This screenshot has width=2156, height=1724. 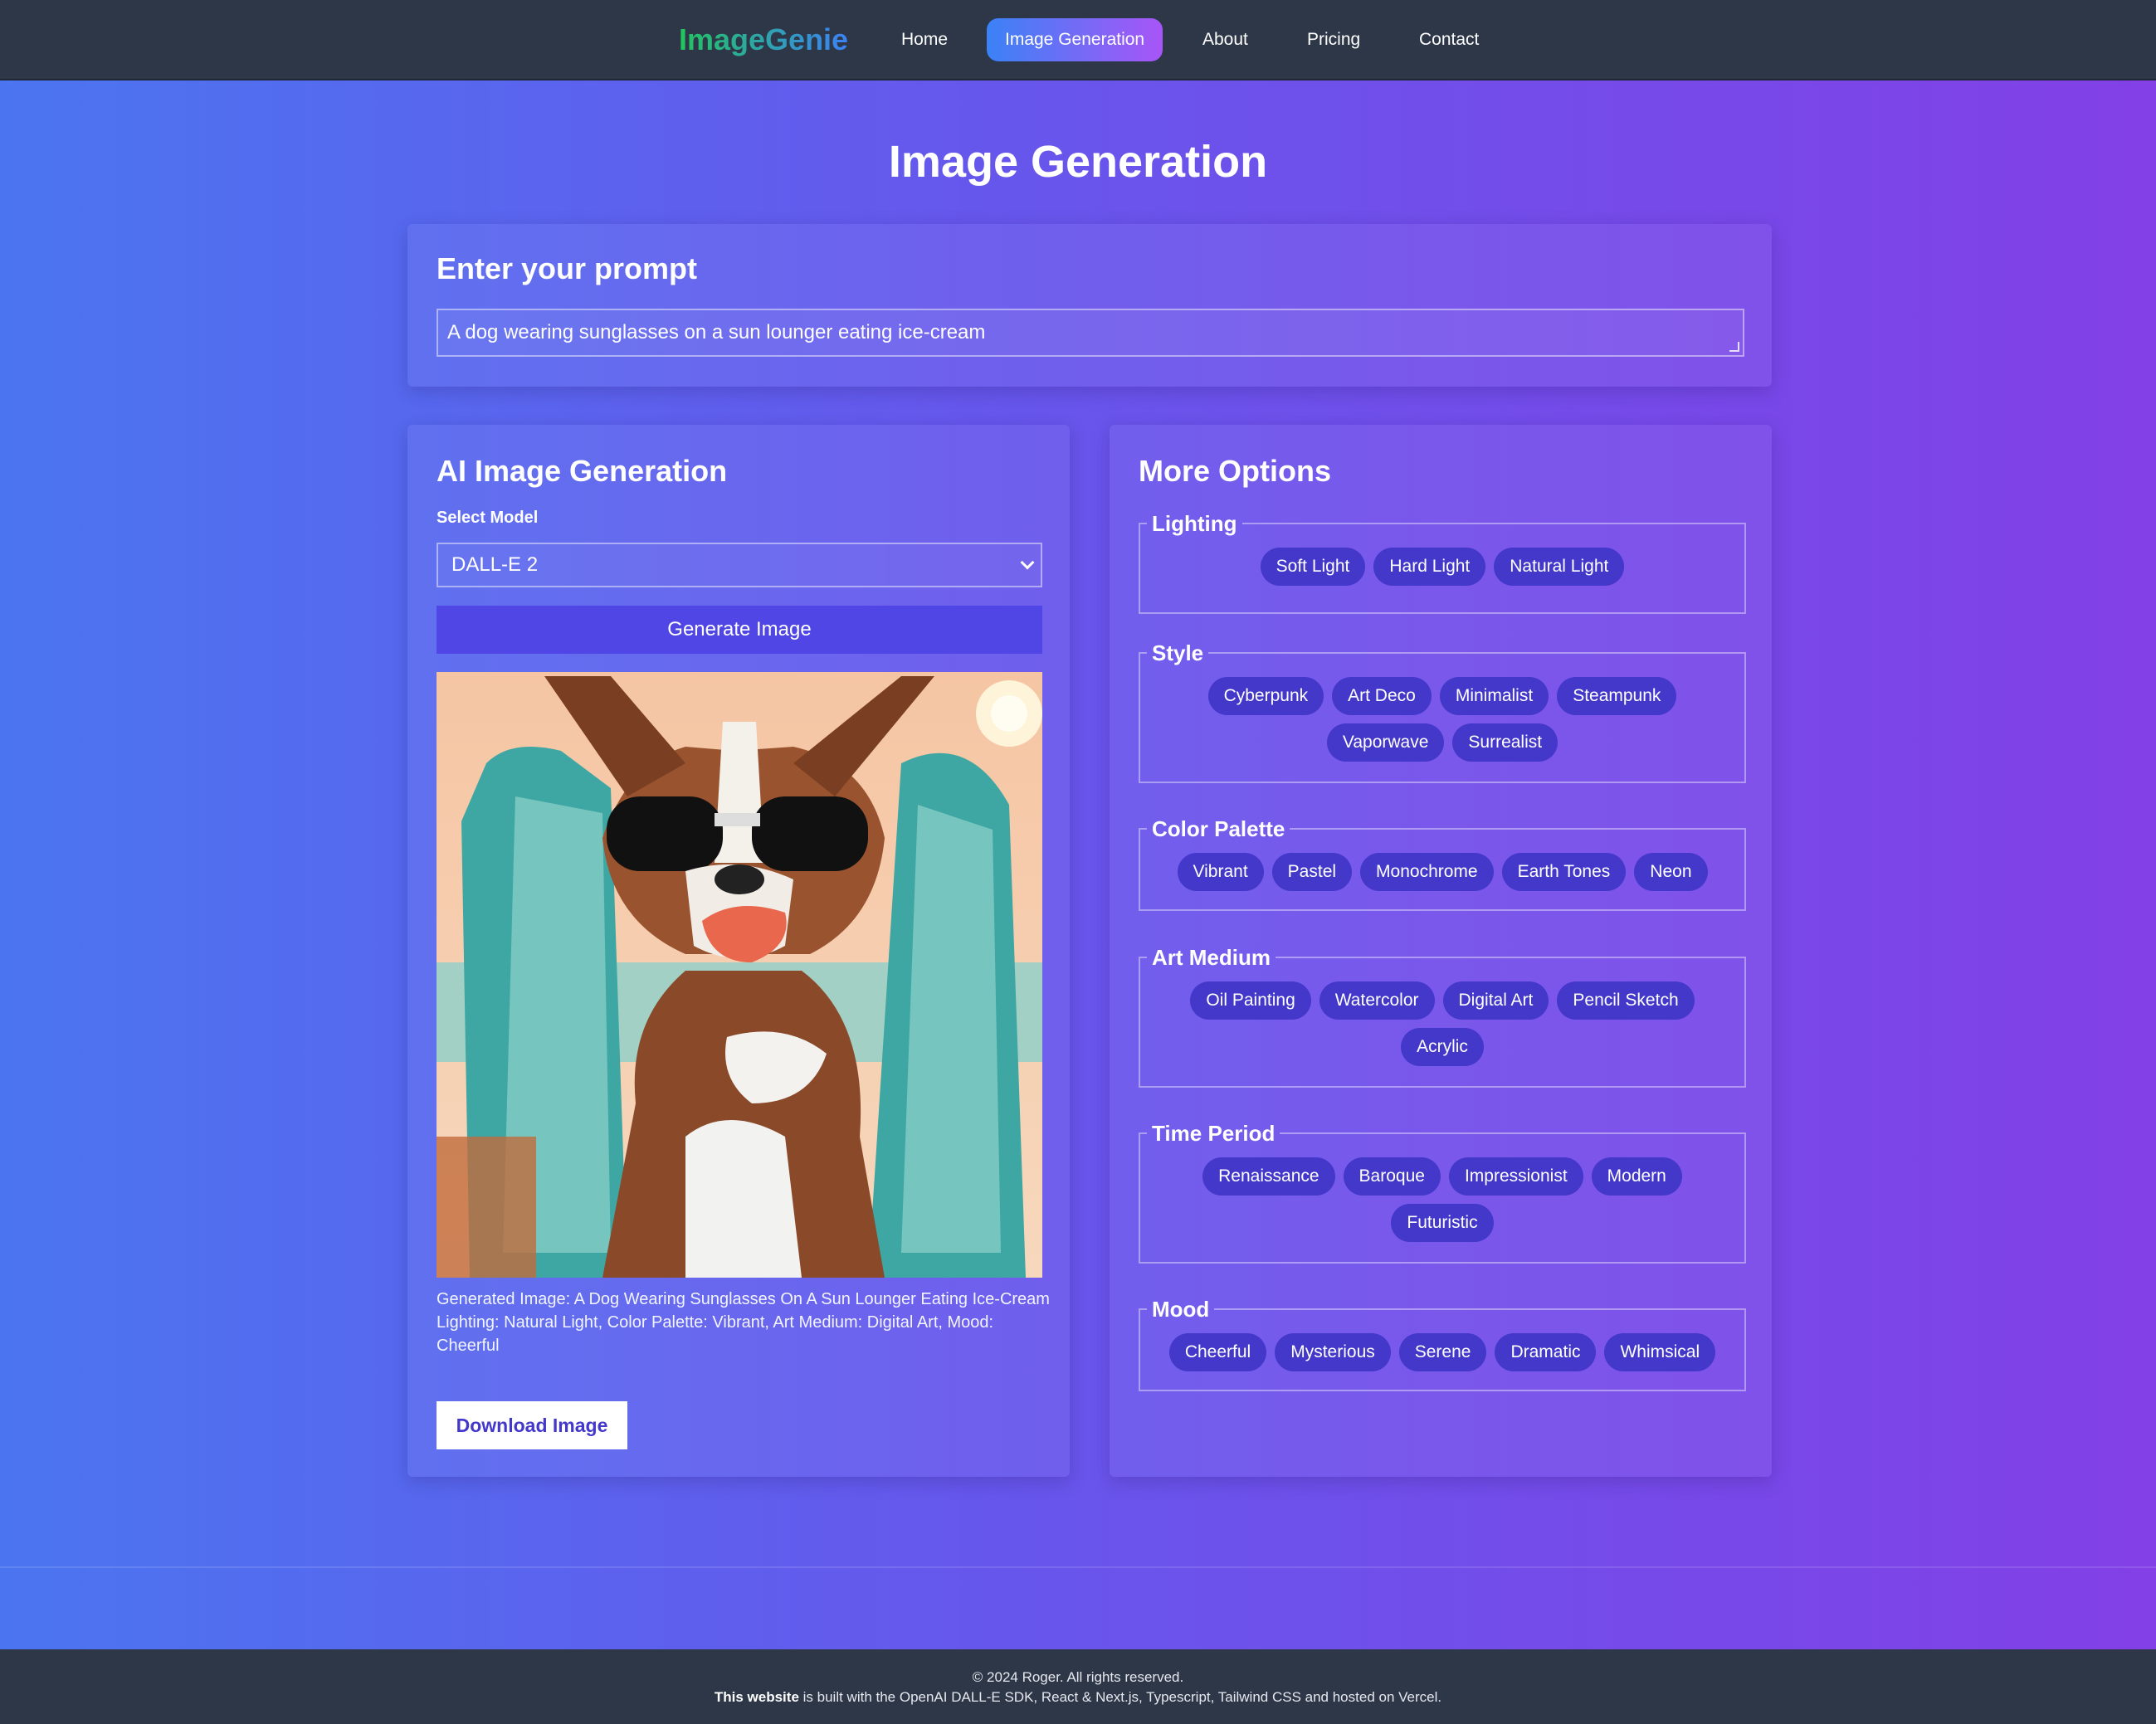 What do you see at coordinates (1734, 347) in the screenshot?
I see `resize-handle-icon` at bounding box center [1734, 347].